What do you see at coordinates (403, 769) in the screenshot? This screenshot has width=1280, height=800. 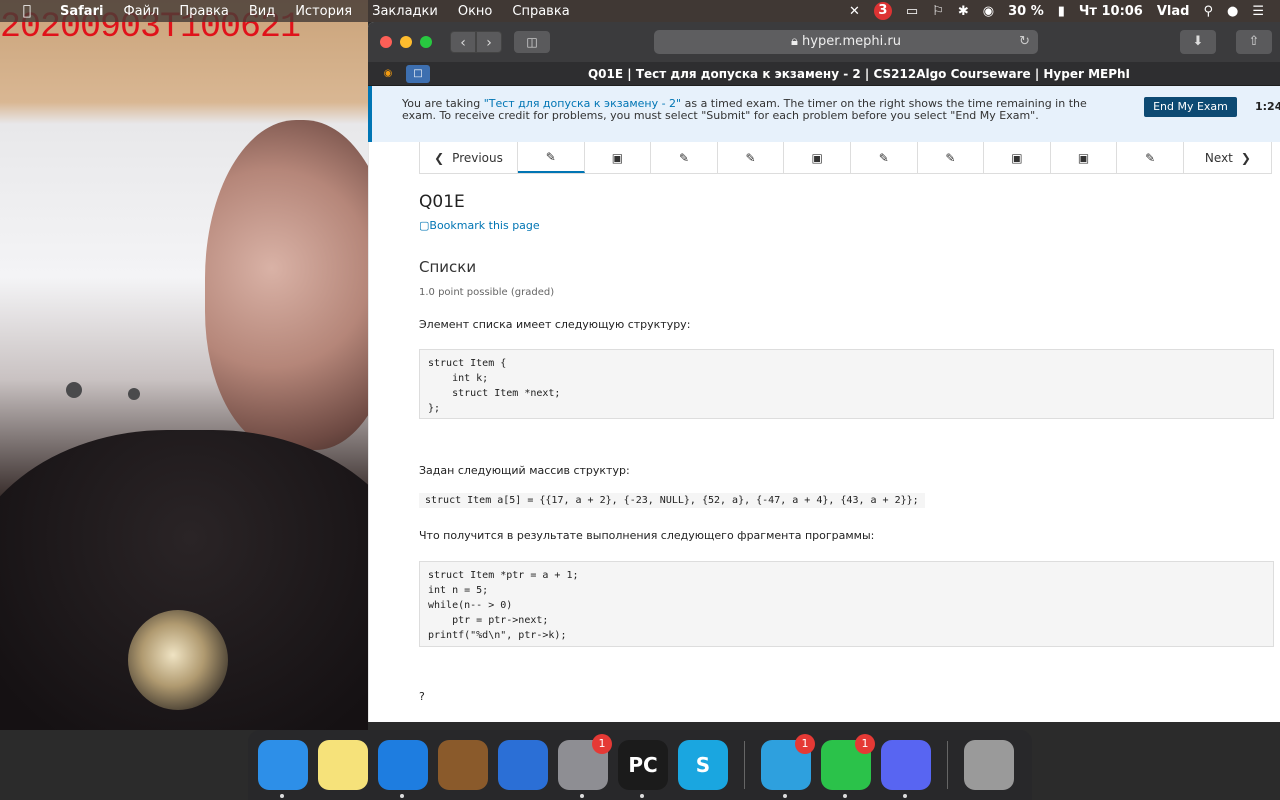 I see `dock-safari-icon` at bounding box center [403, 769].